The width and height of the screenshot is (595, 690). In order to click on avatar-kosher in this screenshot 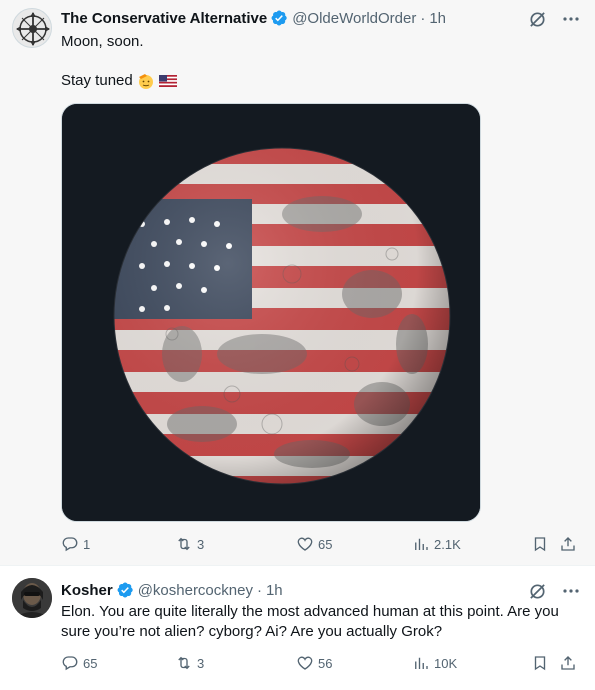, I will do `click(32, 598)`.